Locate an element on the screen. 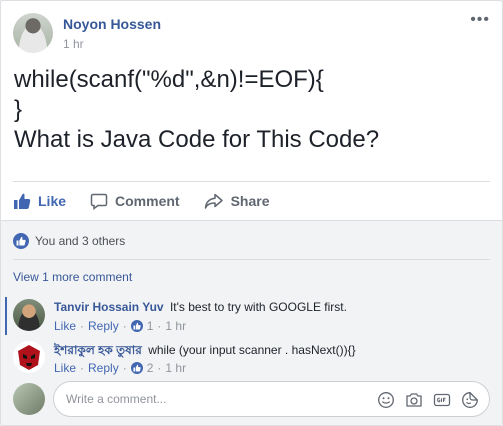  comment-button: Comment is located at coordinates (135, 201).